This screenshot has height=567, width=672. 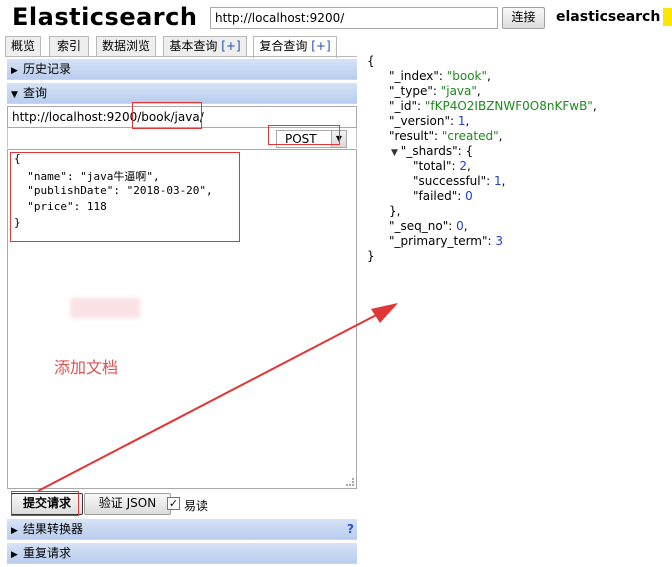 What do you see at coordinates (442, 166) in the screenshot?
I see `json-shards-total: "total": 2,` at bounding box center [442, 166].